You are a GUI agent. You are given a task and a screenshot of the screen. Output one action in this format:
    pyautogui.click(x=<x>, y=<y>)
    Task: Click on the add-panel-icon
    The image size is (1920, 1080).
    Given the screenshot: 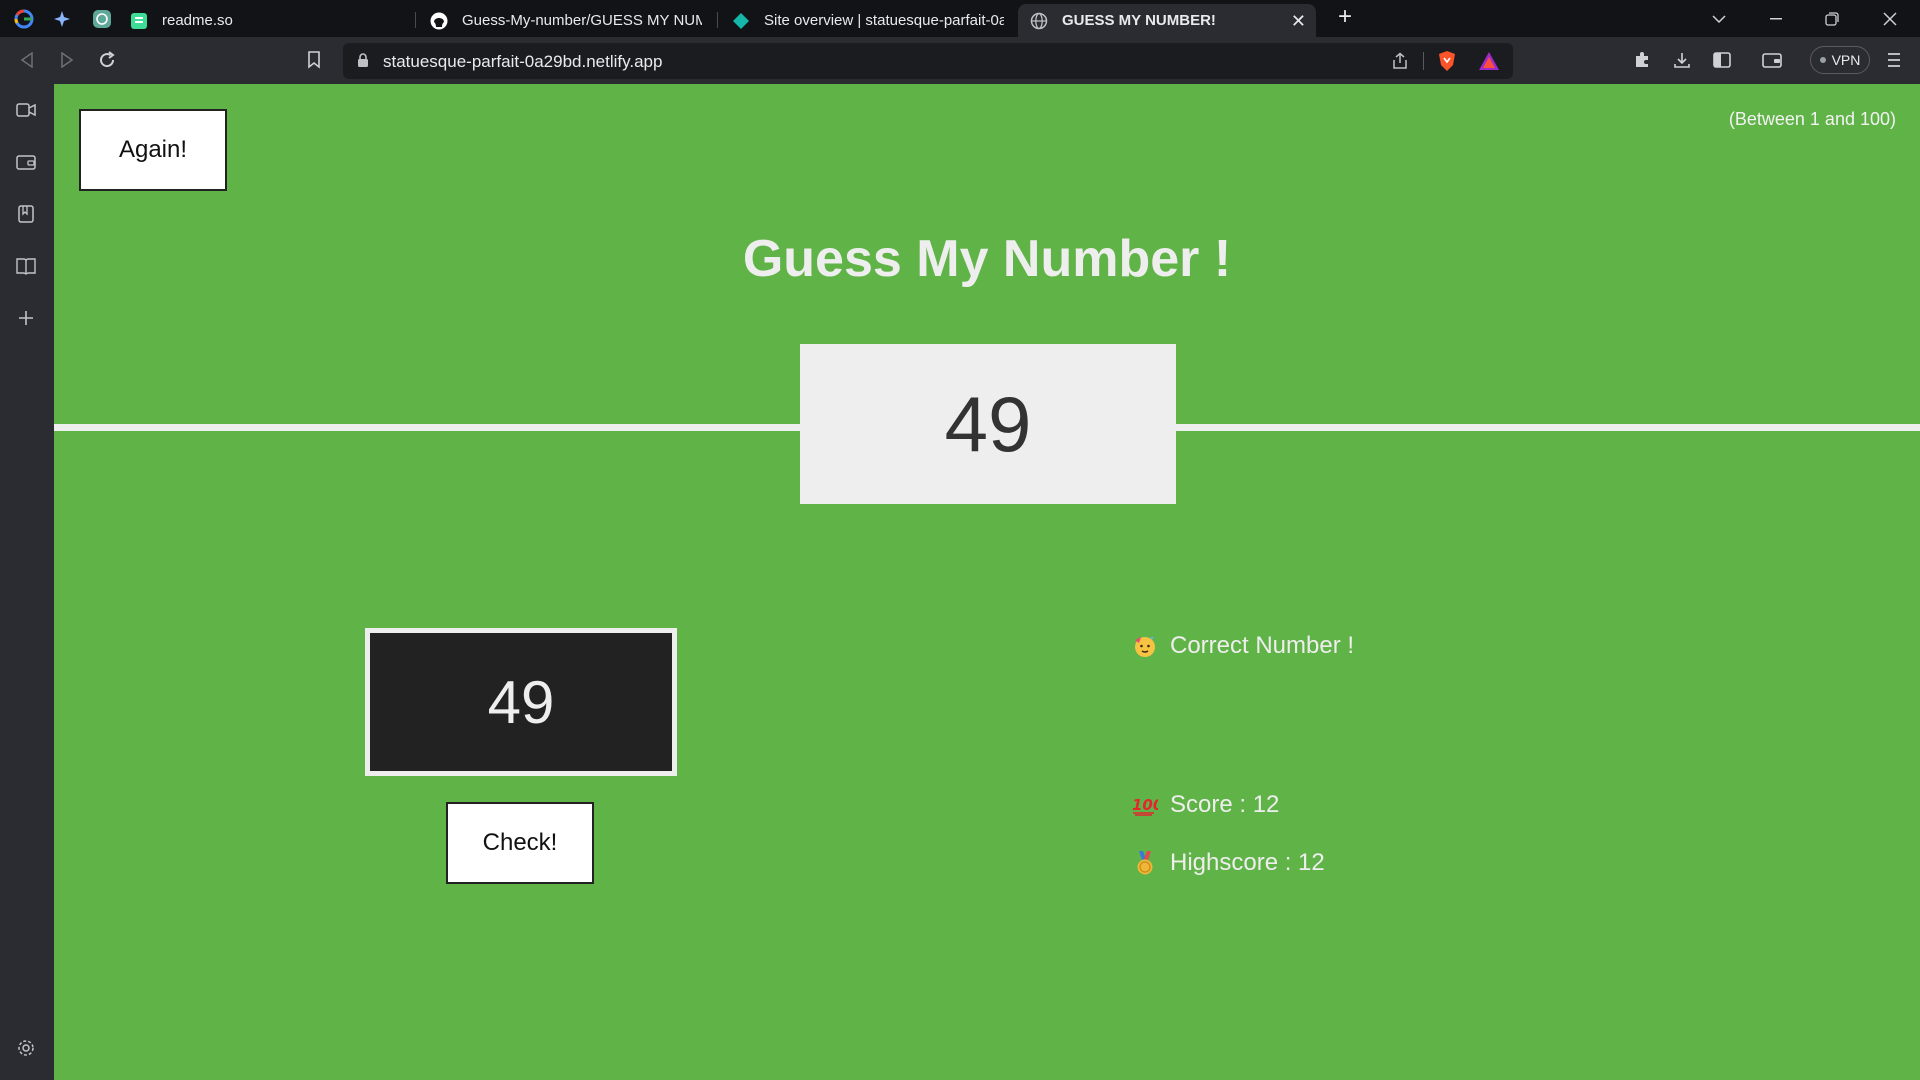 What is the action you would take?
    pyautogui.click(x=26, y=318)
    